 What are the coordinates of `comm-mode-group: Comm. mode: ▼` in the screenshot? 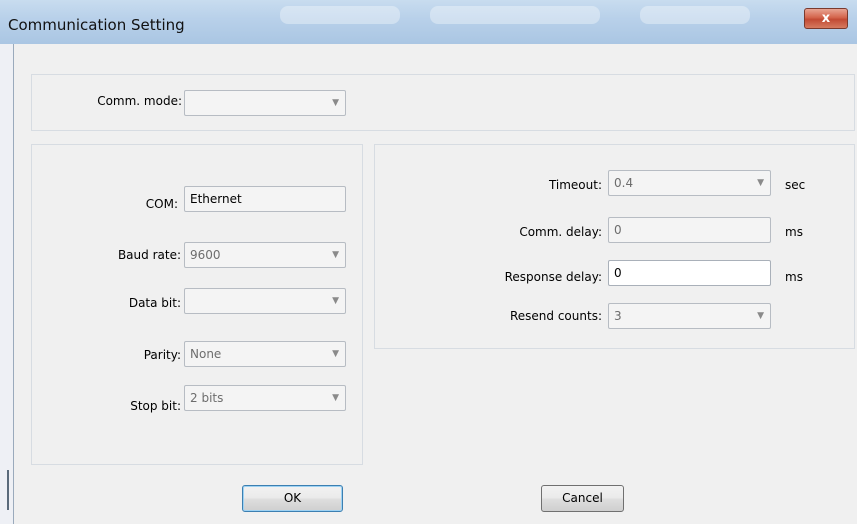 It's located at (443, 102).